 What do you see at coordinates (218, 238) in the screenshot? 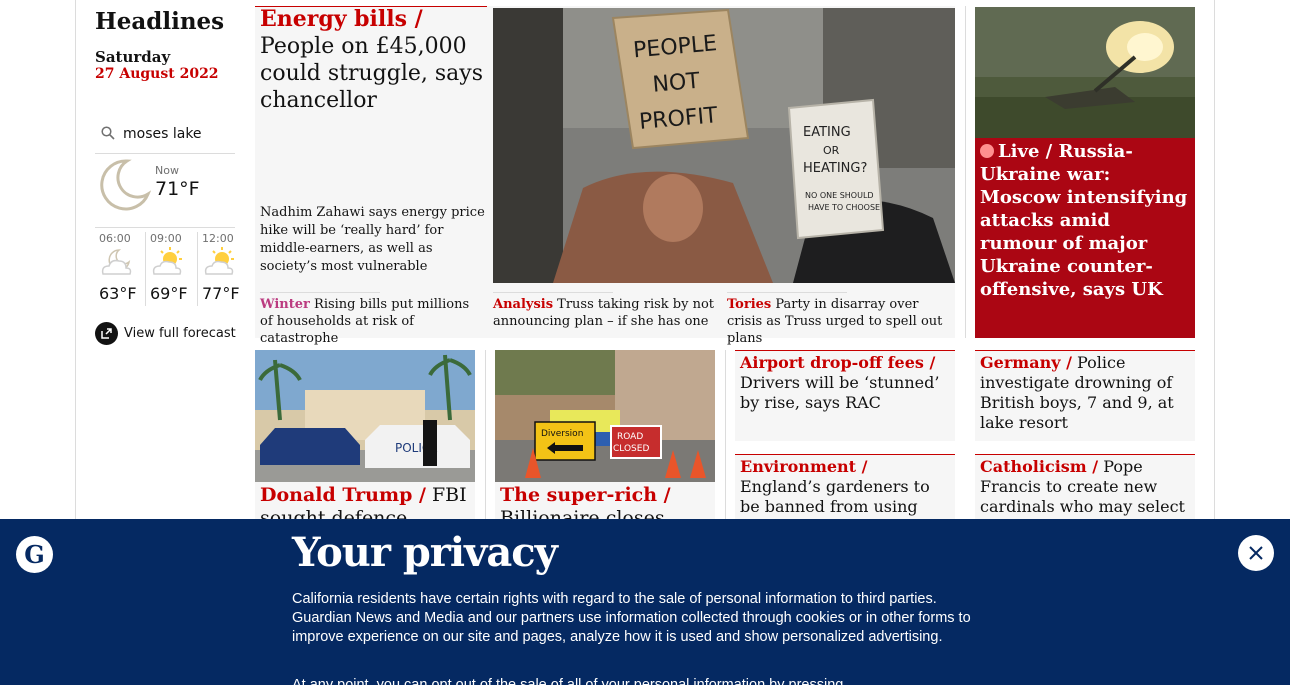
I see `hour-time: 12:00` at bounding box center [218, 238].